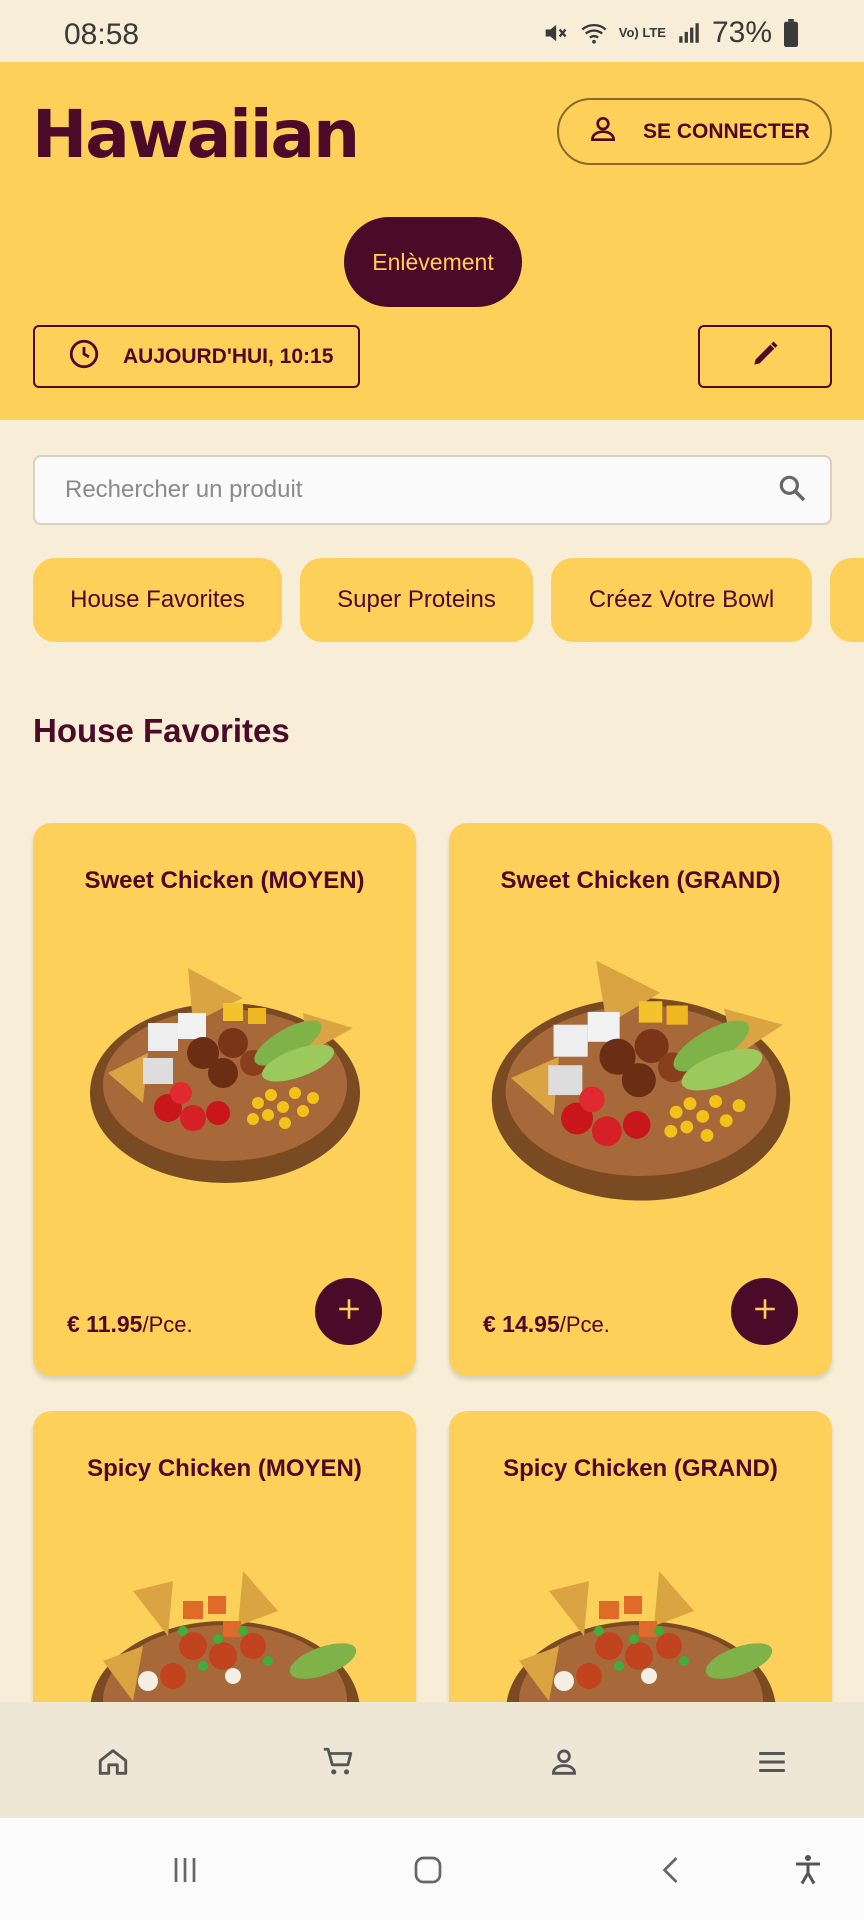 The height and width of the screenshot is (1920, 864). Describe the element at coordinates (432, 1760) in the screenshot. I see `bottom-navigation` at that location.